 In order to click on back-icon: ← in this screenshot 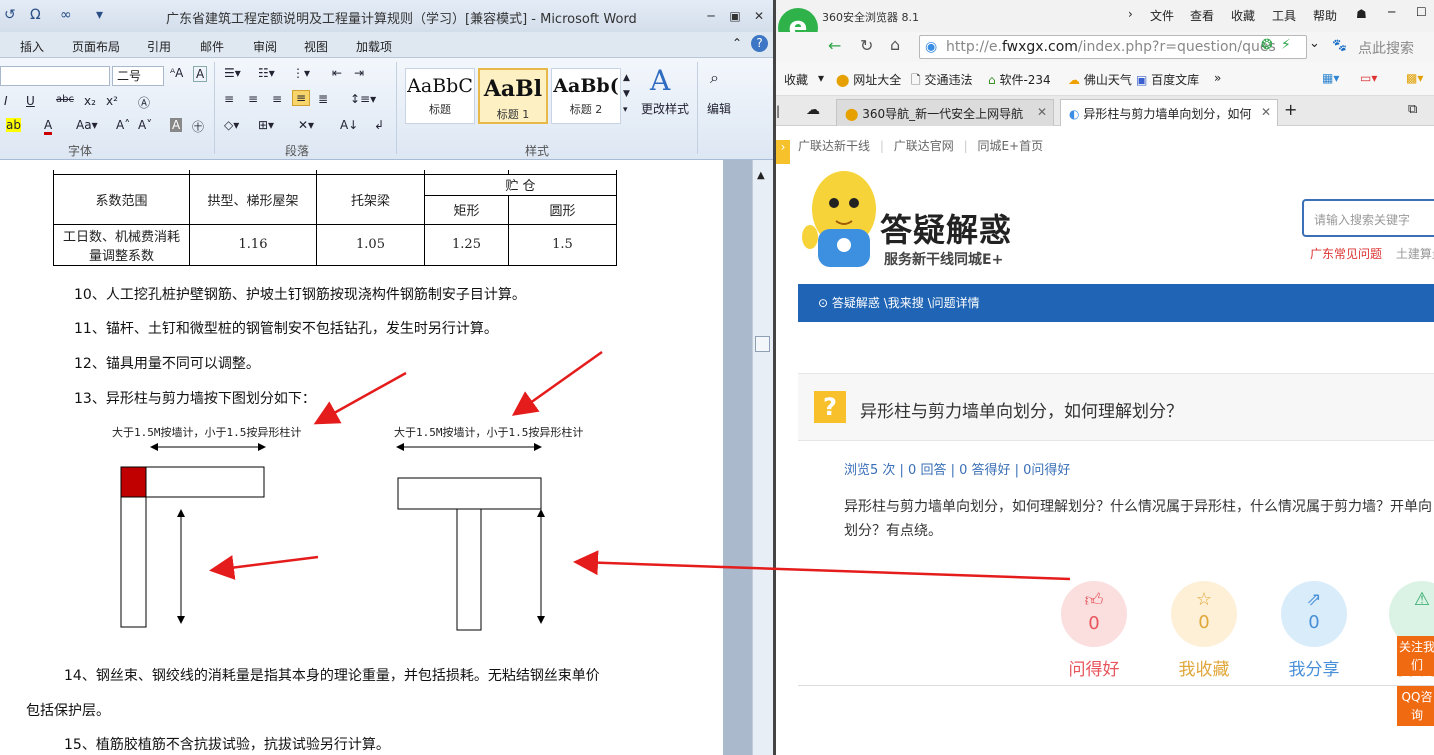, I will do `click(834, 45)`.